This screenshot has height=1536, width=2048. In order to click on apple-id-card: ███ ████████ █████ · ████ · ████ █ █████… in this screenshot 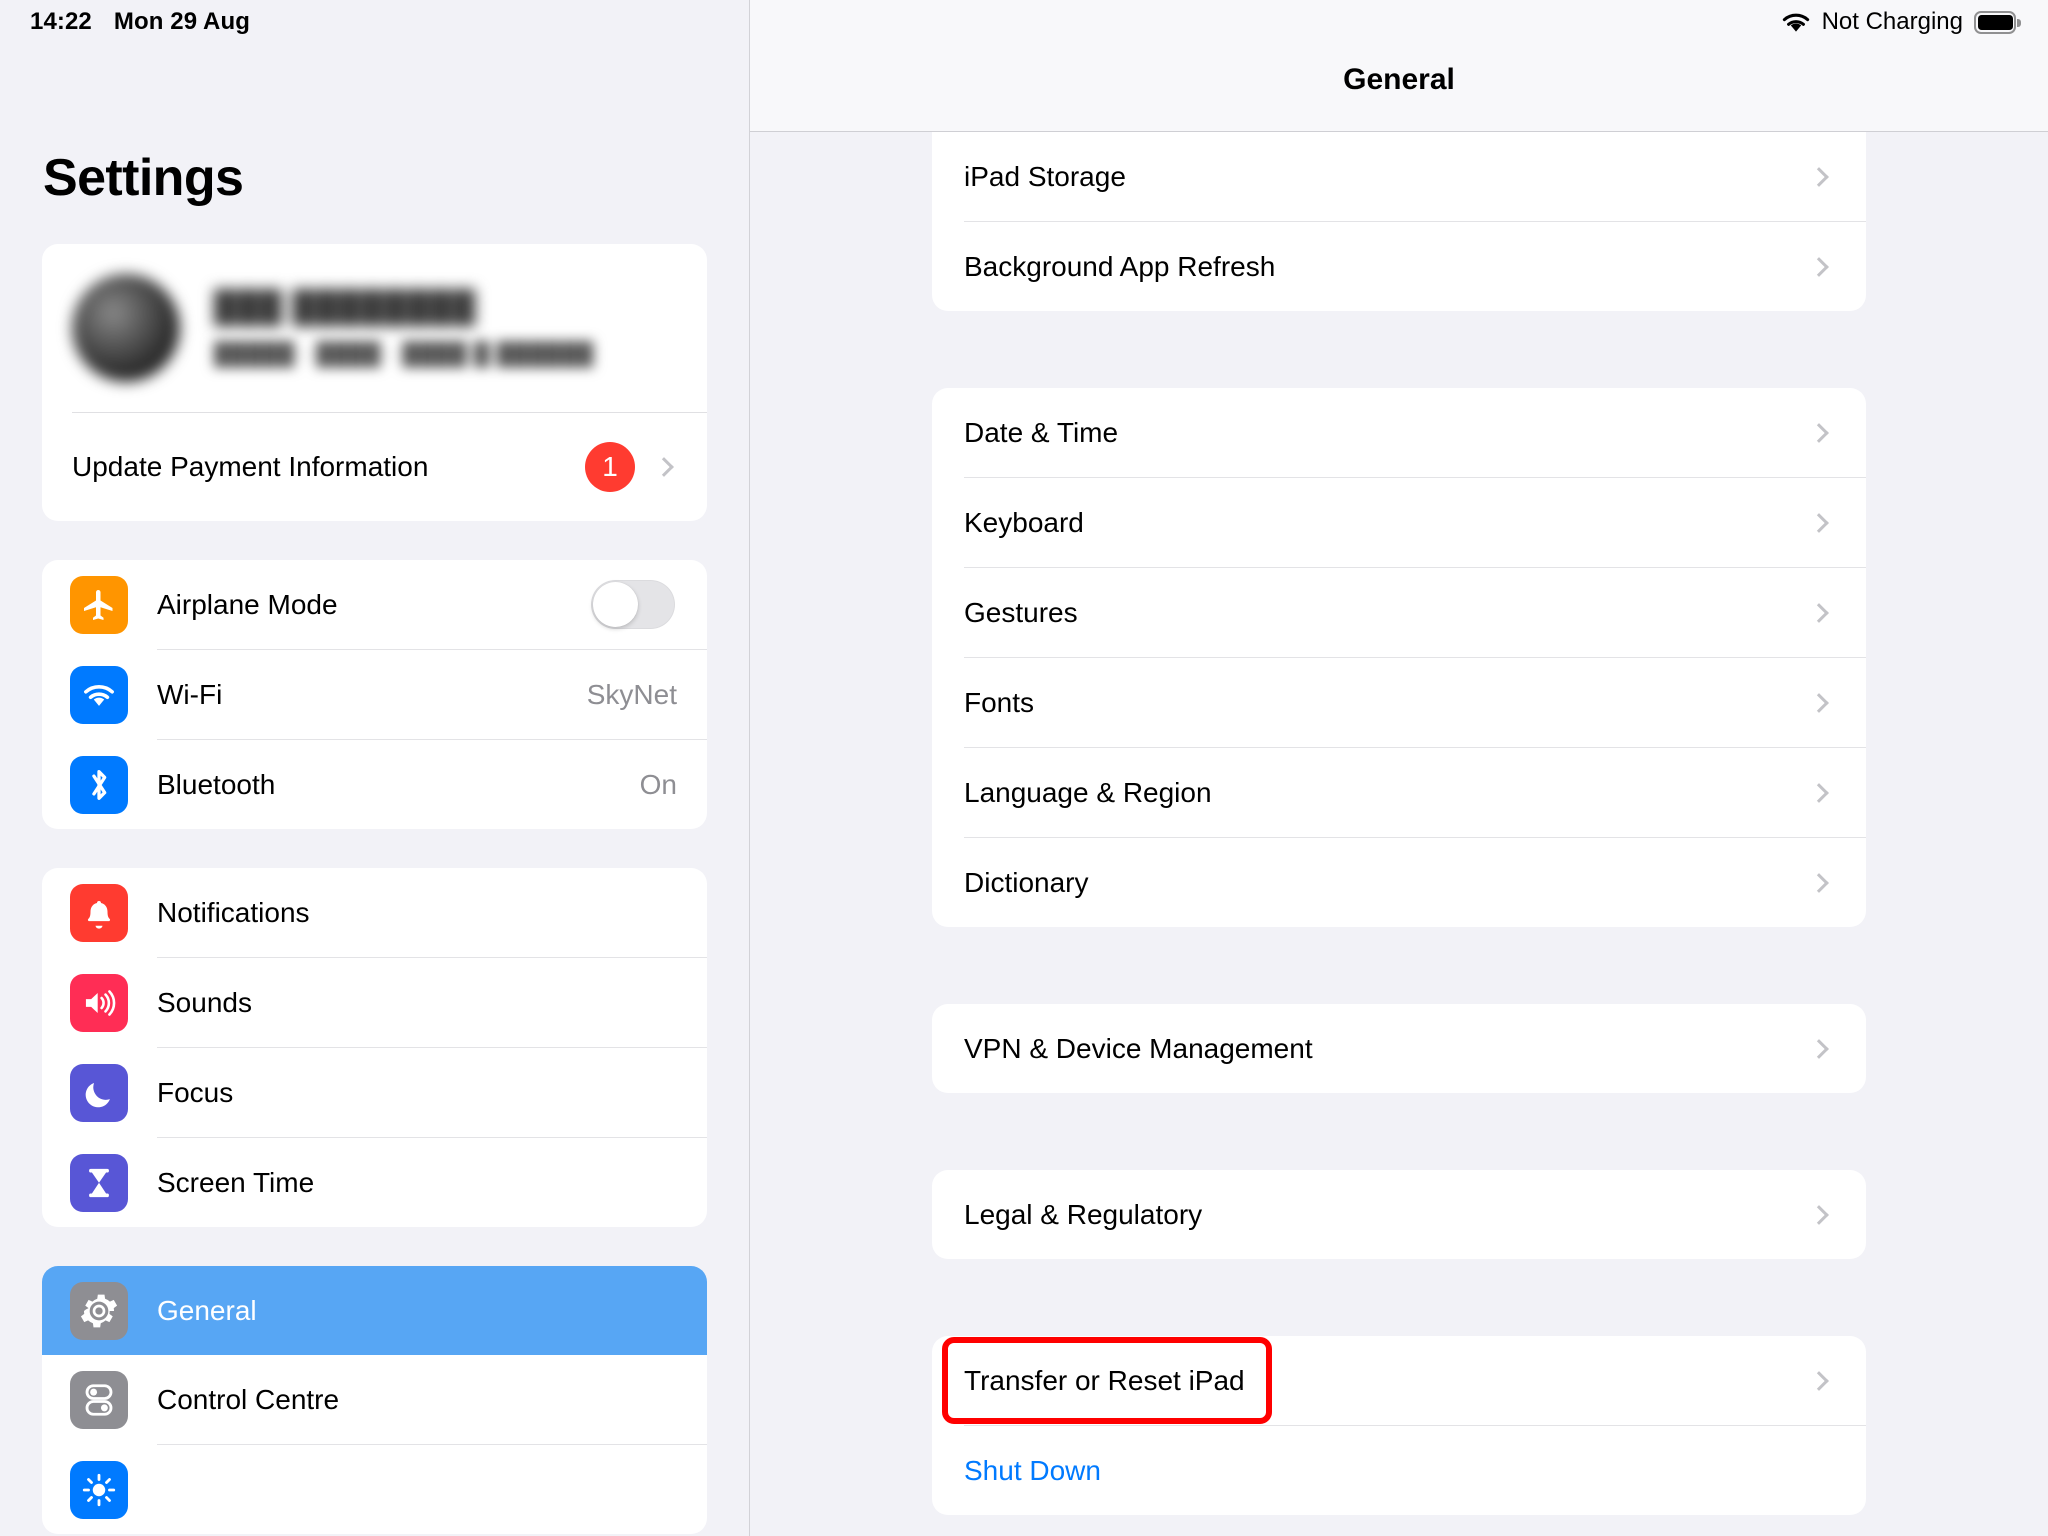, I will do `click(374, 382)`.